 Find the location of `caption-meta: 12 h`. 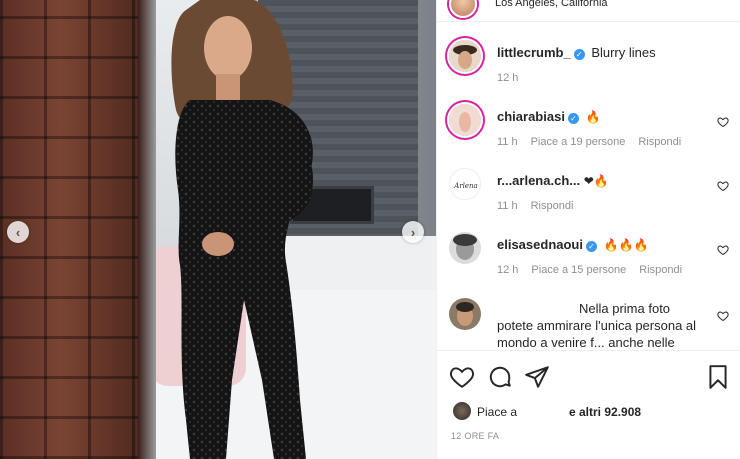

caption-meta: 12 h is located at coordinates (507, 78).